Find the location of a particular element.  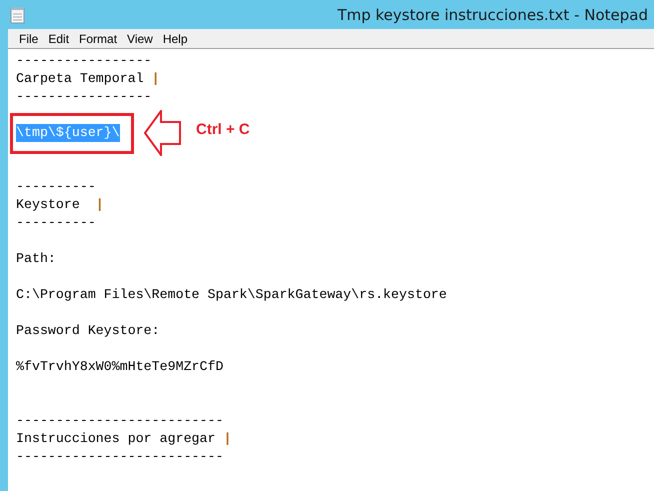

shortcut-label: Ctrl + C is located at coordinates (223, 129).